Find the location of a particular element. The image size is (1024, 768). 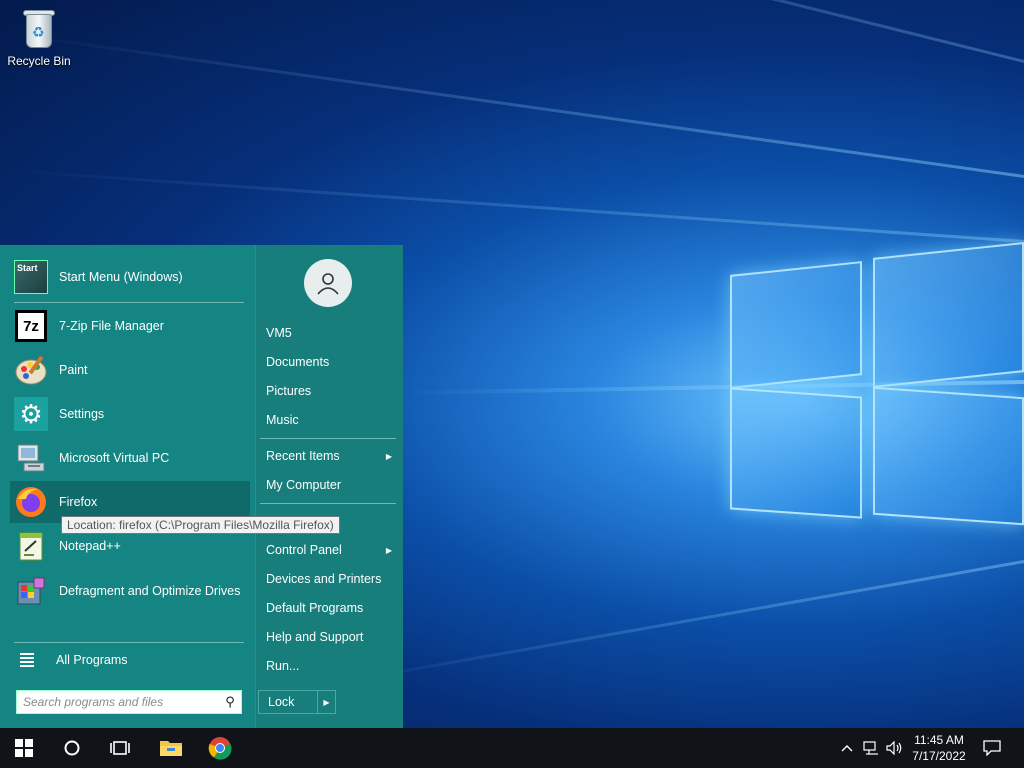

lock-button: Lock ▶ is located at coordinates (297, 702).